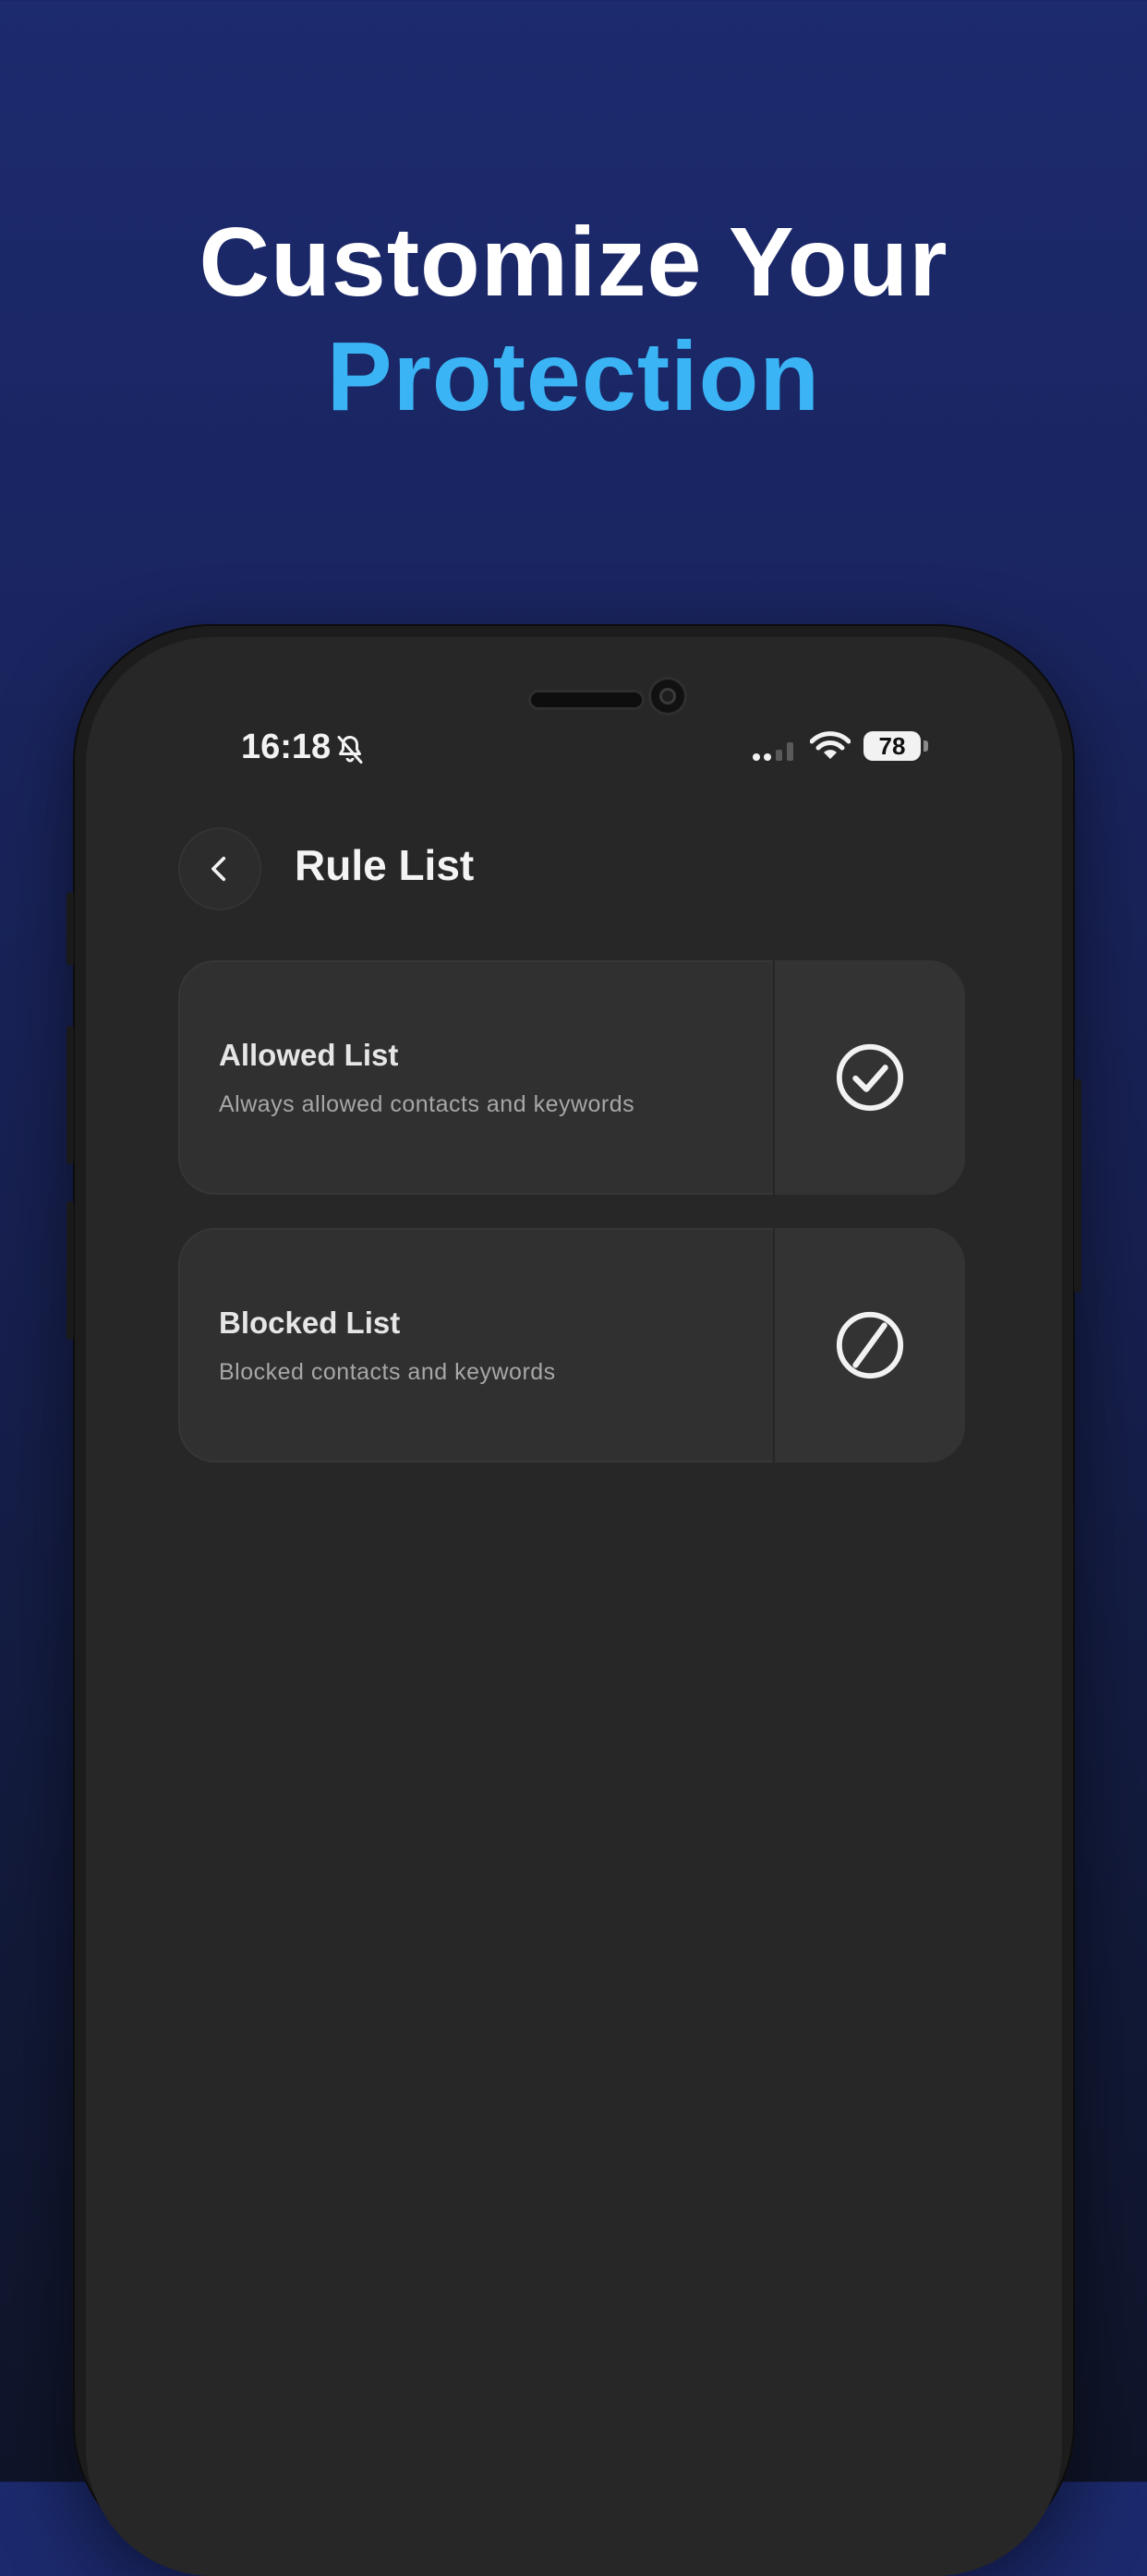 Image resolution: width=1147 pixels, height=2576 pixels. What do you see at coordinates (310, 1322) in the screenshot?
I see `blocked-list-title: Blocked List` at bounding box center [310, 1322].